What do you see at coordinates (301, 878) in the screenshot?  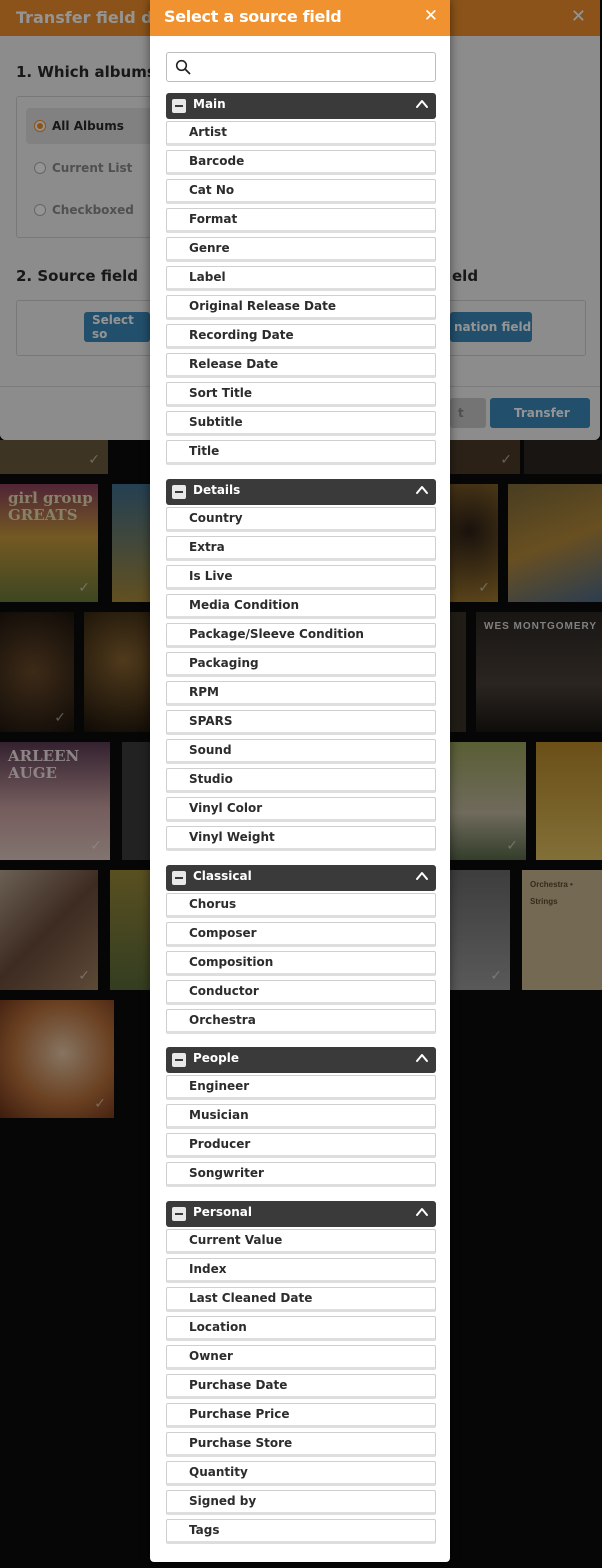 I see `group-header-classical: Classical` at bounding box center [301, 878].